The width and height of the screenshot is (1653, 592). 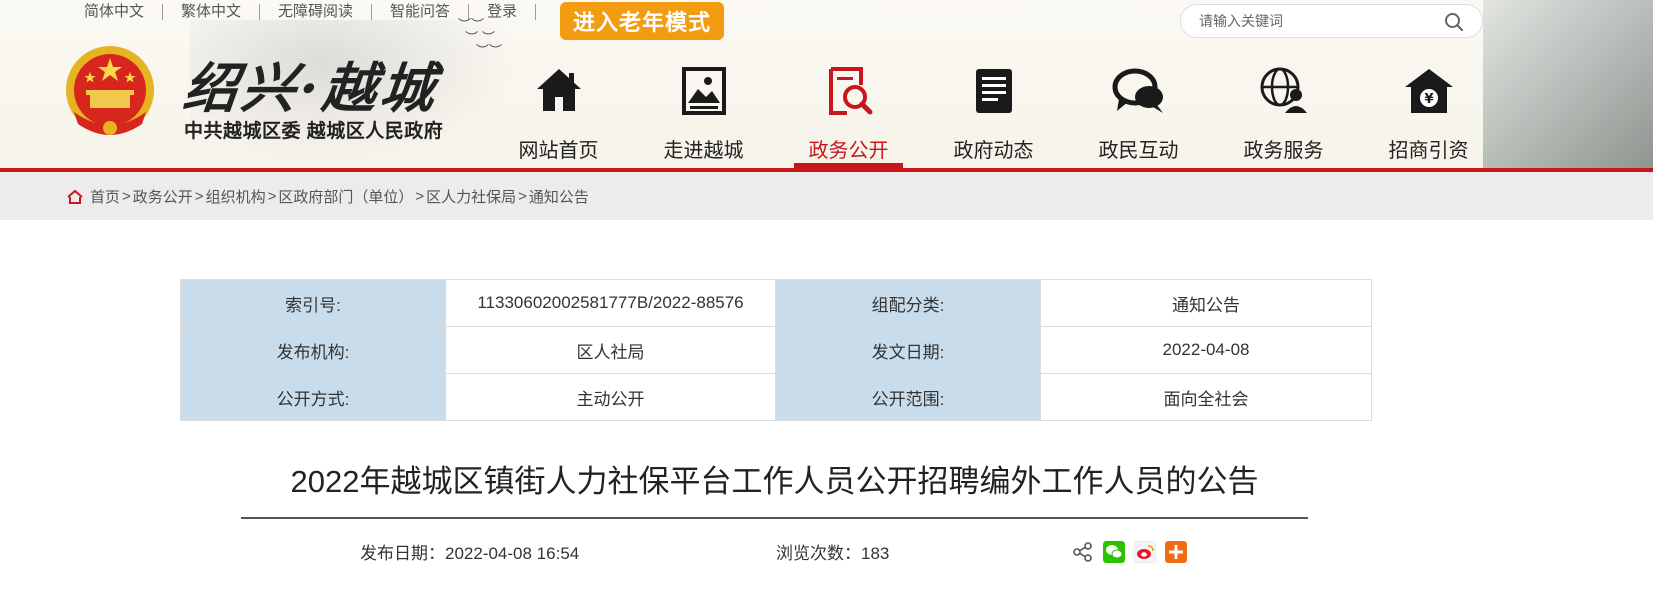 I want to click on article-title: 2022年越城区镇街人力社保平台工作人员公开招聘编外工作人员的公告, so click(x=774, y=481).